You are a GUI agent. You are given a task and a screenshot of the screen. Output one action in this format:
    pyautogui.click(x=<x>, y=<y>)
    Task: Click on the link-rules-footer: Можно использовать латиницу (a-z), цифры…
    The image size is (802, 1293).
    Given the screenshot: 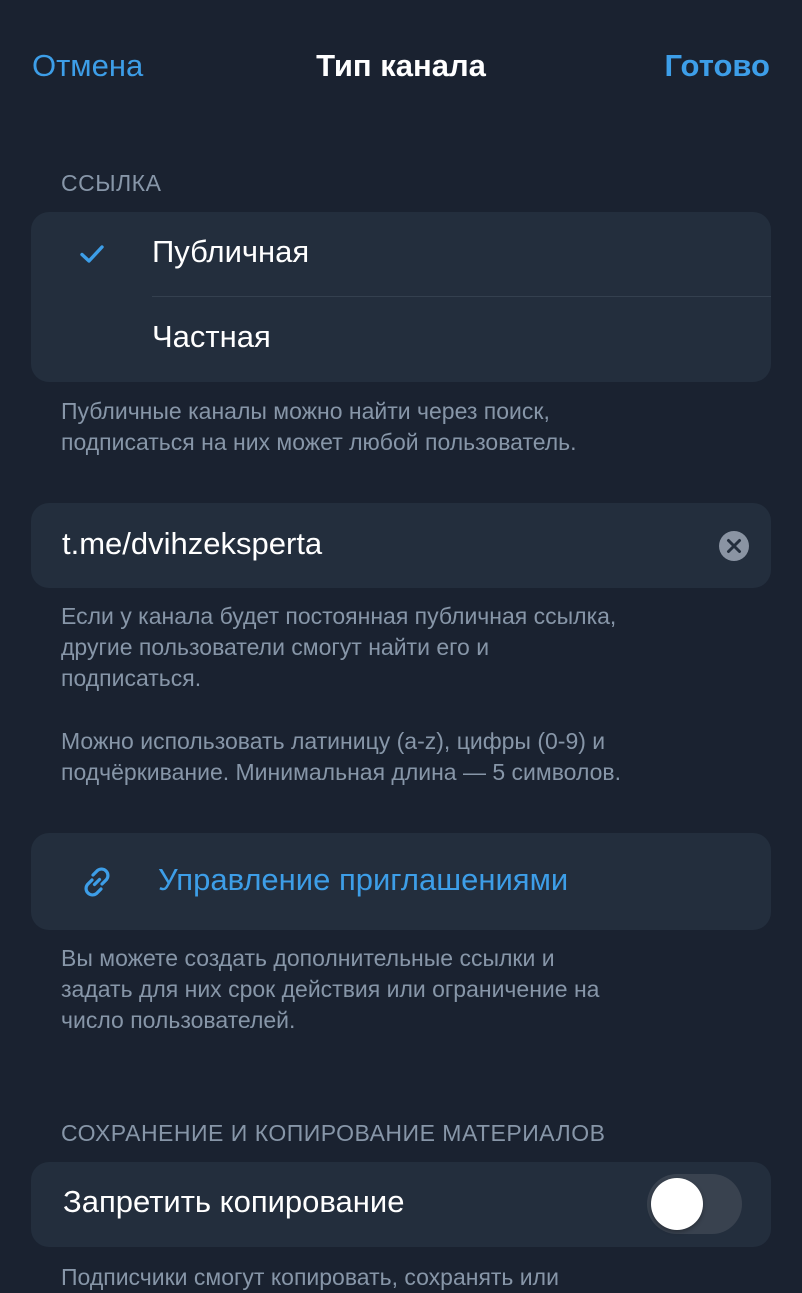 What is the action you would take?
    pyautogui.click(x=341, y=756)
    